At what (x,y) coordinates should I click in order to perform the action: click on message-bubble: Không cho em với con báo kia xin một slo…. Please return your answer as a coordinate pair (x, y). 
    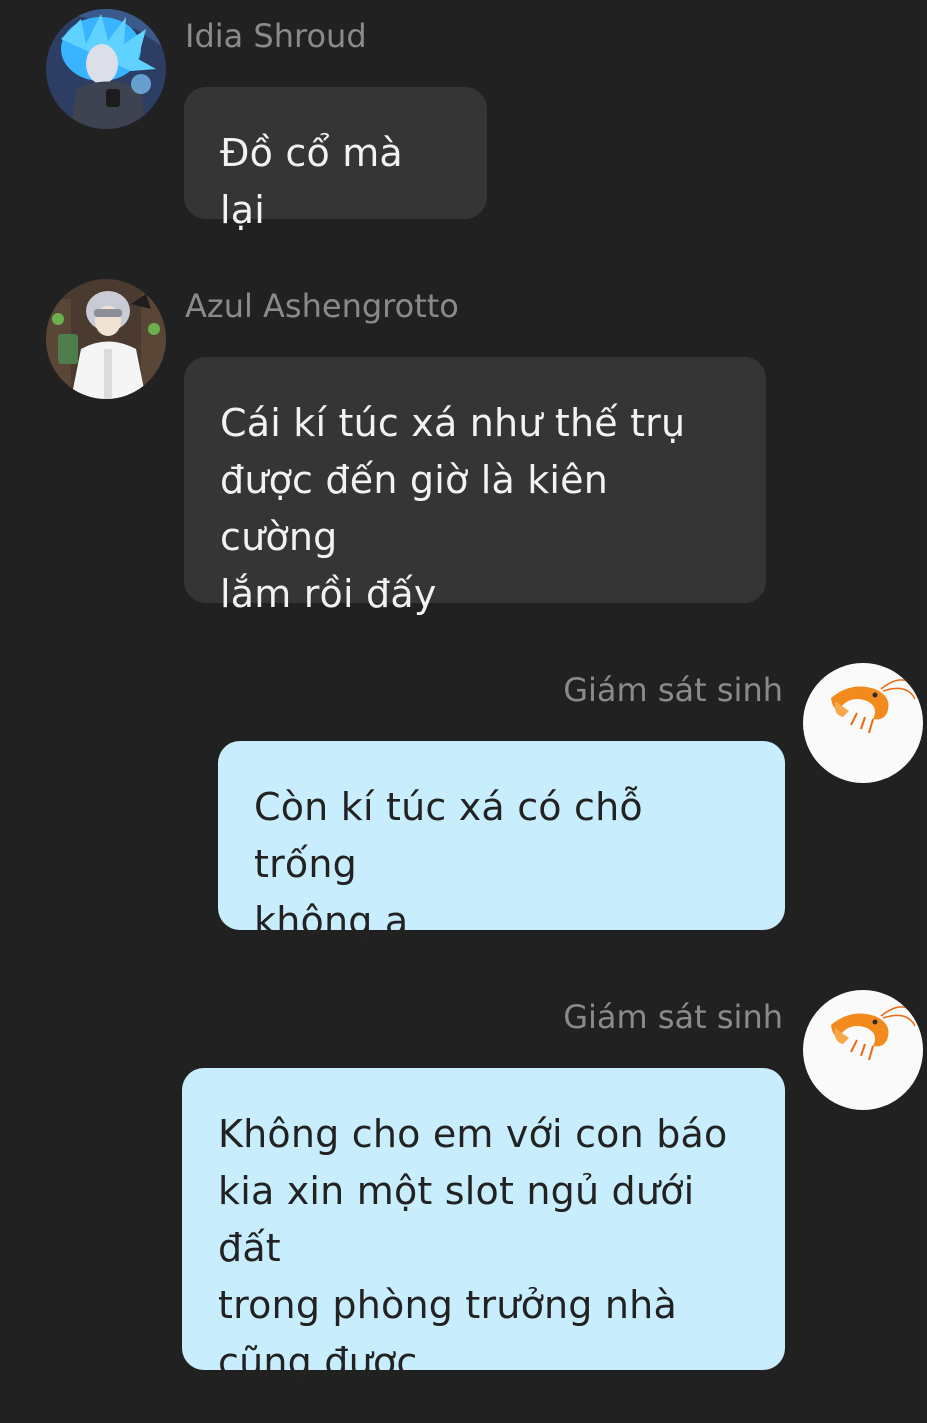
    Looking at the image, I should click on (483, 1226).